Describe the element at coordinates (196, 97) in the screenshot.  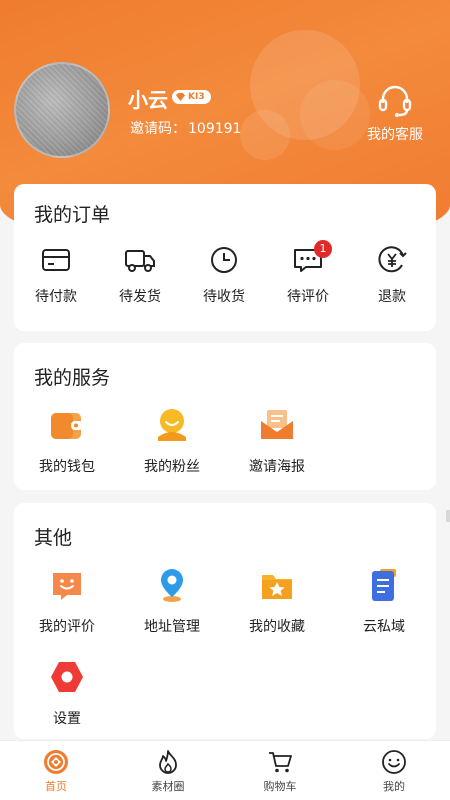
I see `level-label: KI3` at that location.